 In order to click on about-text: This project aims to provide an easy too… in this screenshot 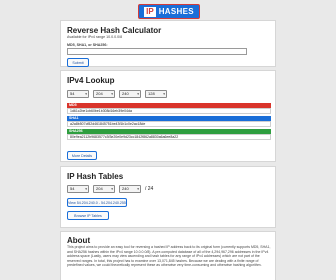, I will do `click(169, 256)`.